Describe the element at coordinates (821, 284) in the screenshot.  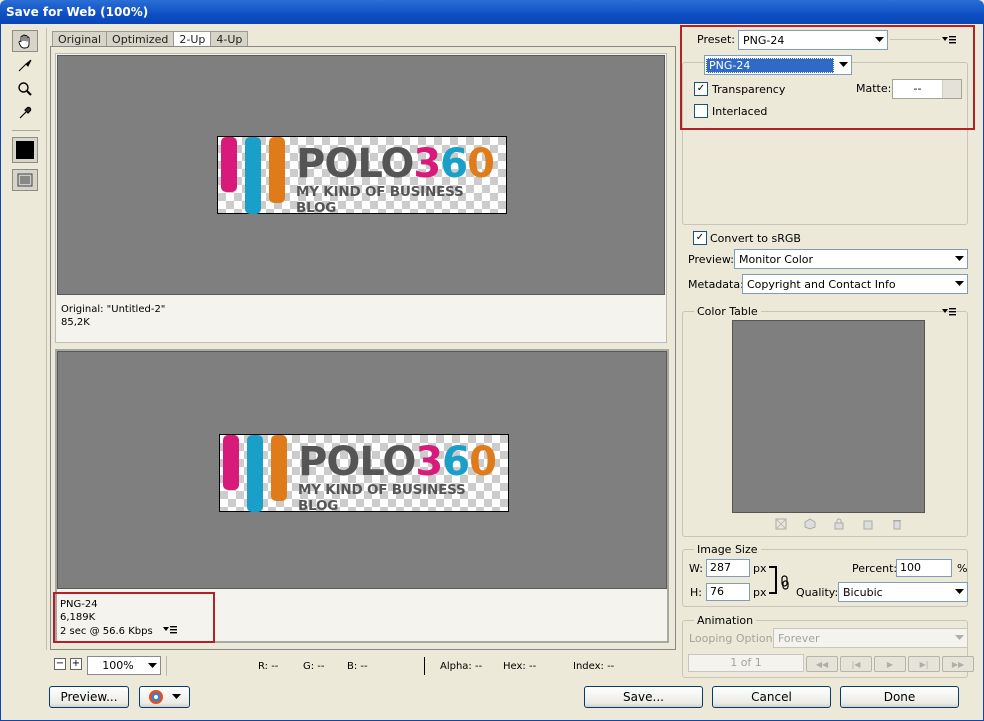
I see `metadata-value: Copyright and Contact Info` at that location.